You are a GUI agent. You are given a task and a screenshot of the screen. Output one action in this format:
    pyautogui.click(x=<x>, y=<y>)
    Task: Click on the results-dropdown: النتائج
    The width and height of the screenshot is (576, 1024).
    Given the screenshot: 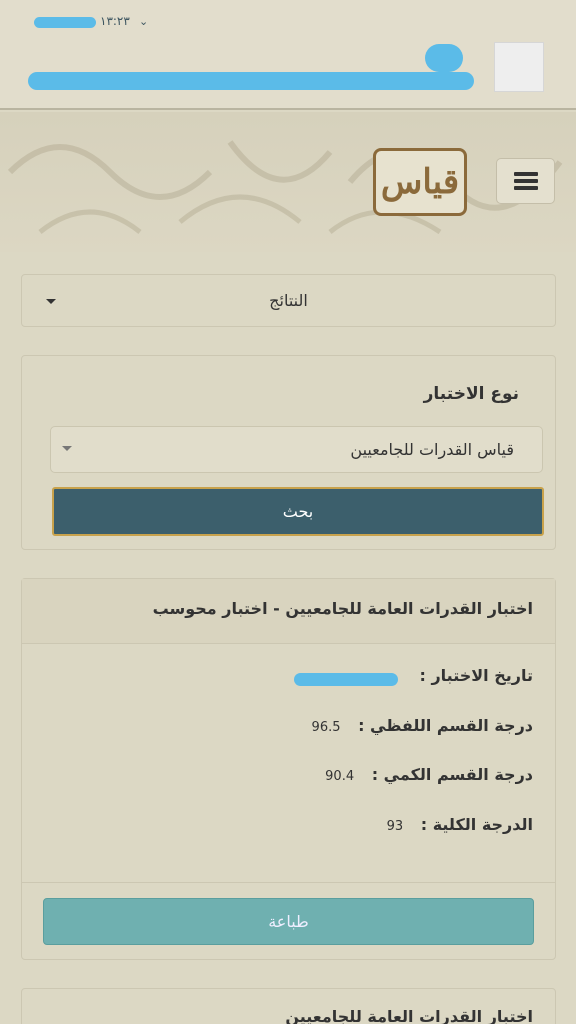 What is the action you would take?
    pyautogui.click(x=288, y=300)
    